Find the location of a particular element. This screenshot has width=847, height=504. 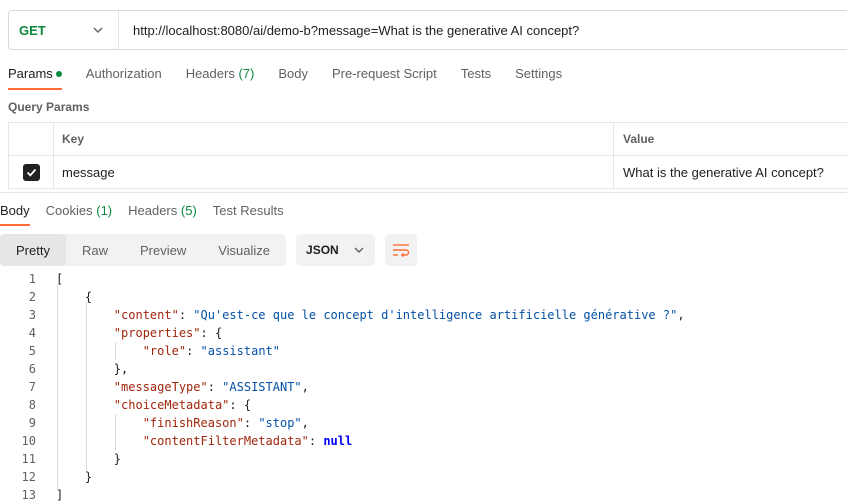

key-column-header: Key is located at coordinates (334, 139).